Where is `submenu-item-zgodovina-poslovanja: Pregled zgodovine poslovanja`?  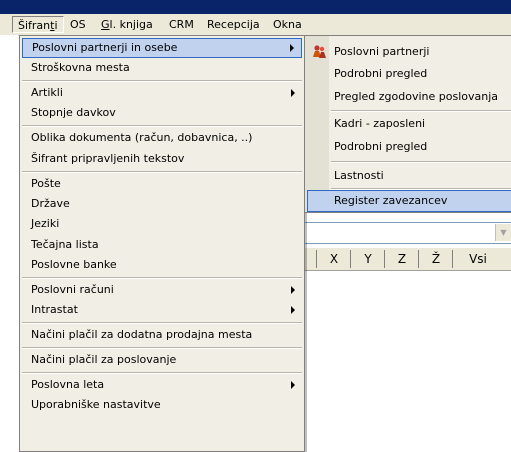 submenu-item-zgodovina-poslovanja: Pregled zgodovine poslovanja is located at coordinates (409, 97).